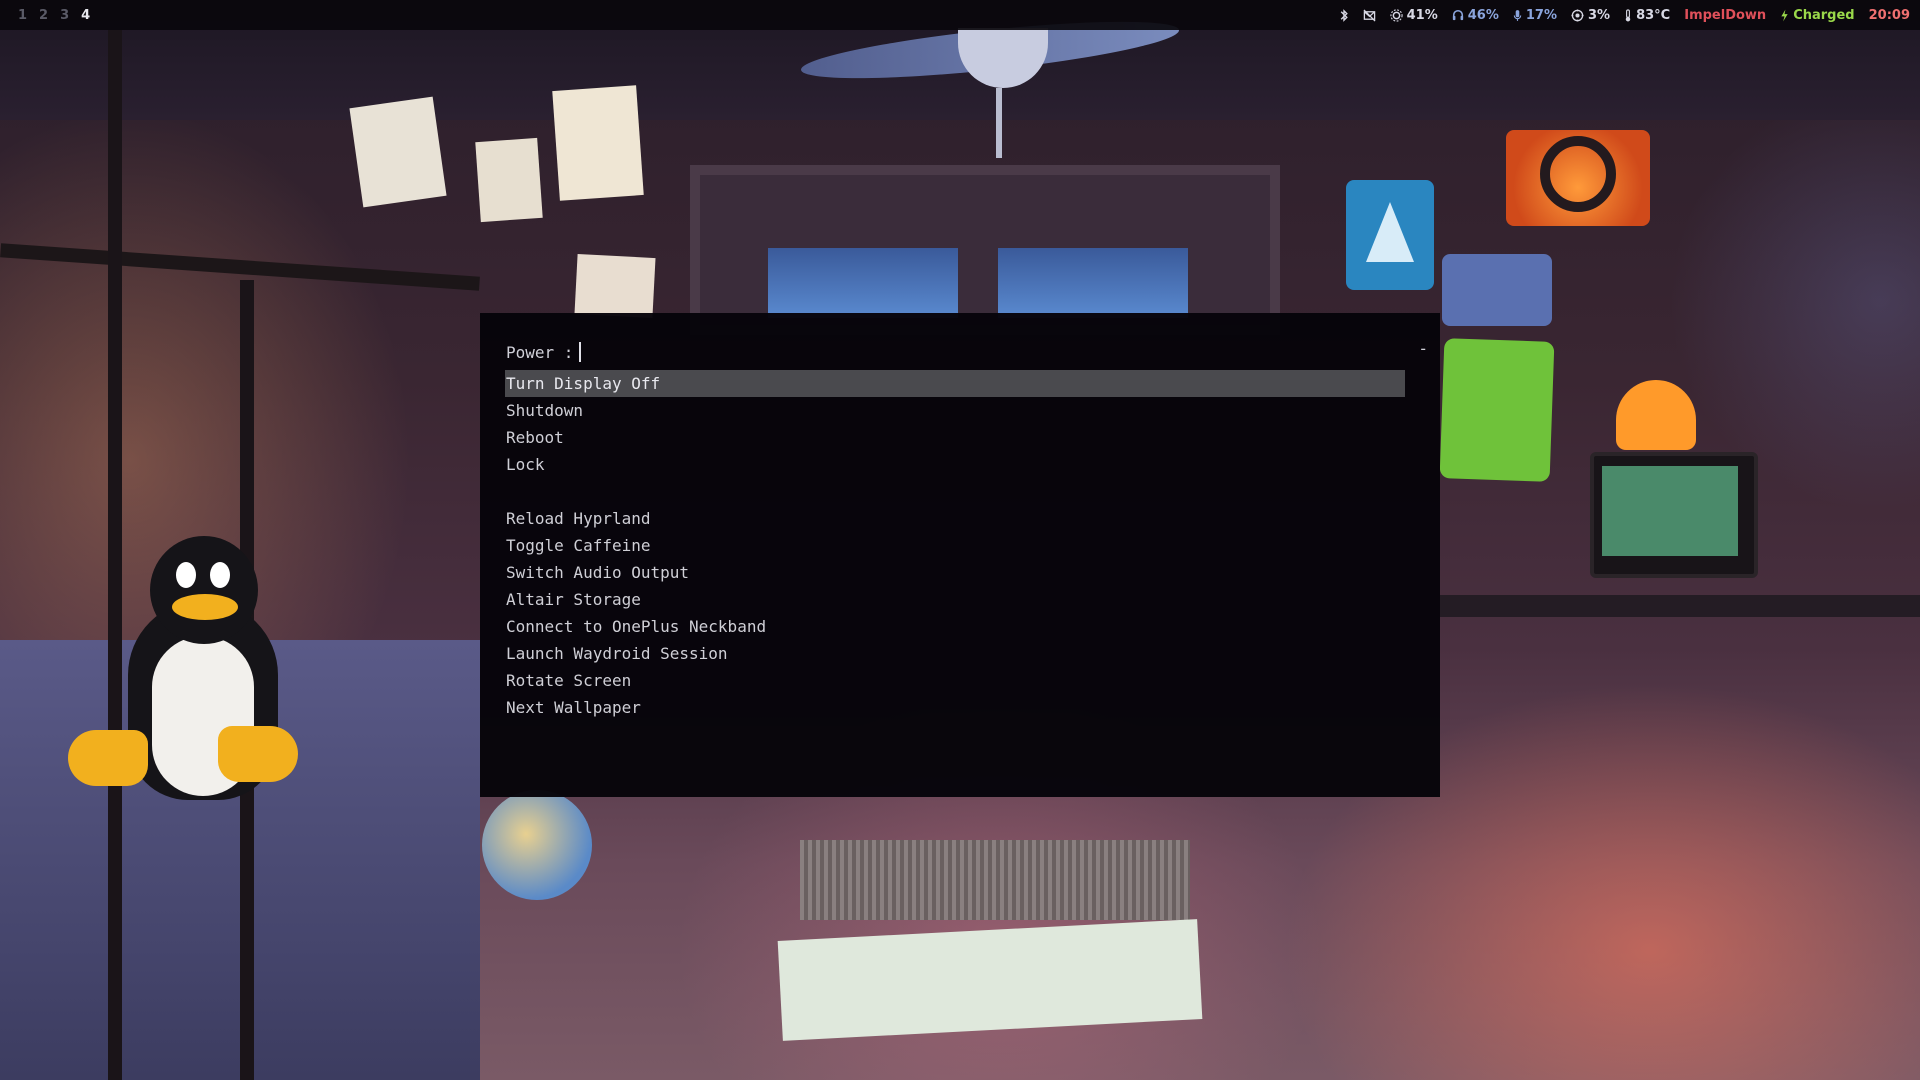 This screenshot has width=1920, height=1080. I want to click on workspace-button-2: 2, so click(43, 15).